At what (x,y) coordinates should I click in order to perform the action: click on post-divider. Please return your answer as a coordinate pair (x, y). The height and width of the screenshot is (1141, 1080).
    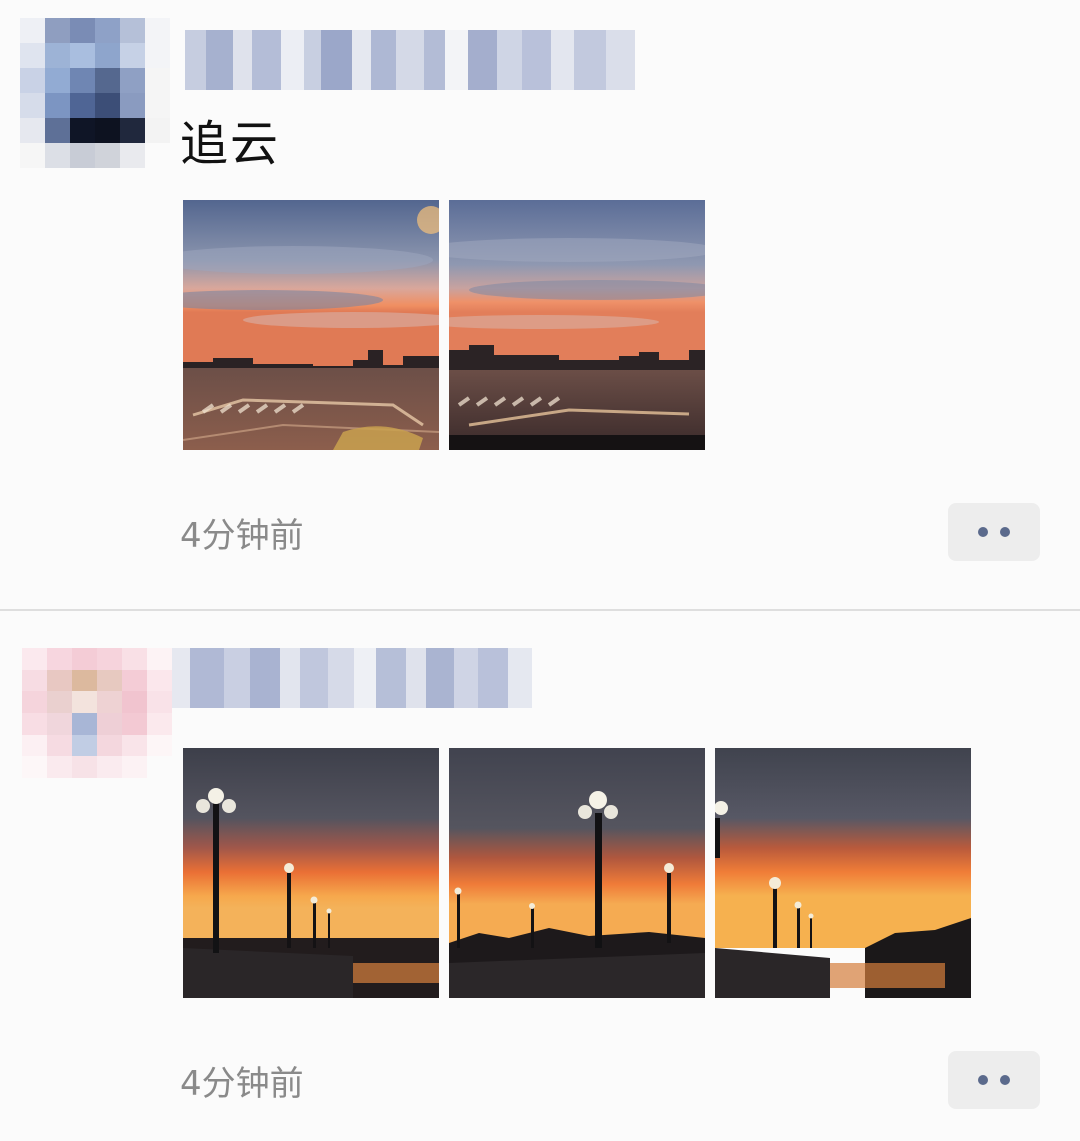
    Looking at the image, I should click on (540, 610).